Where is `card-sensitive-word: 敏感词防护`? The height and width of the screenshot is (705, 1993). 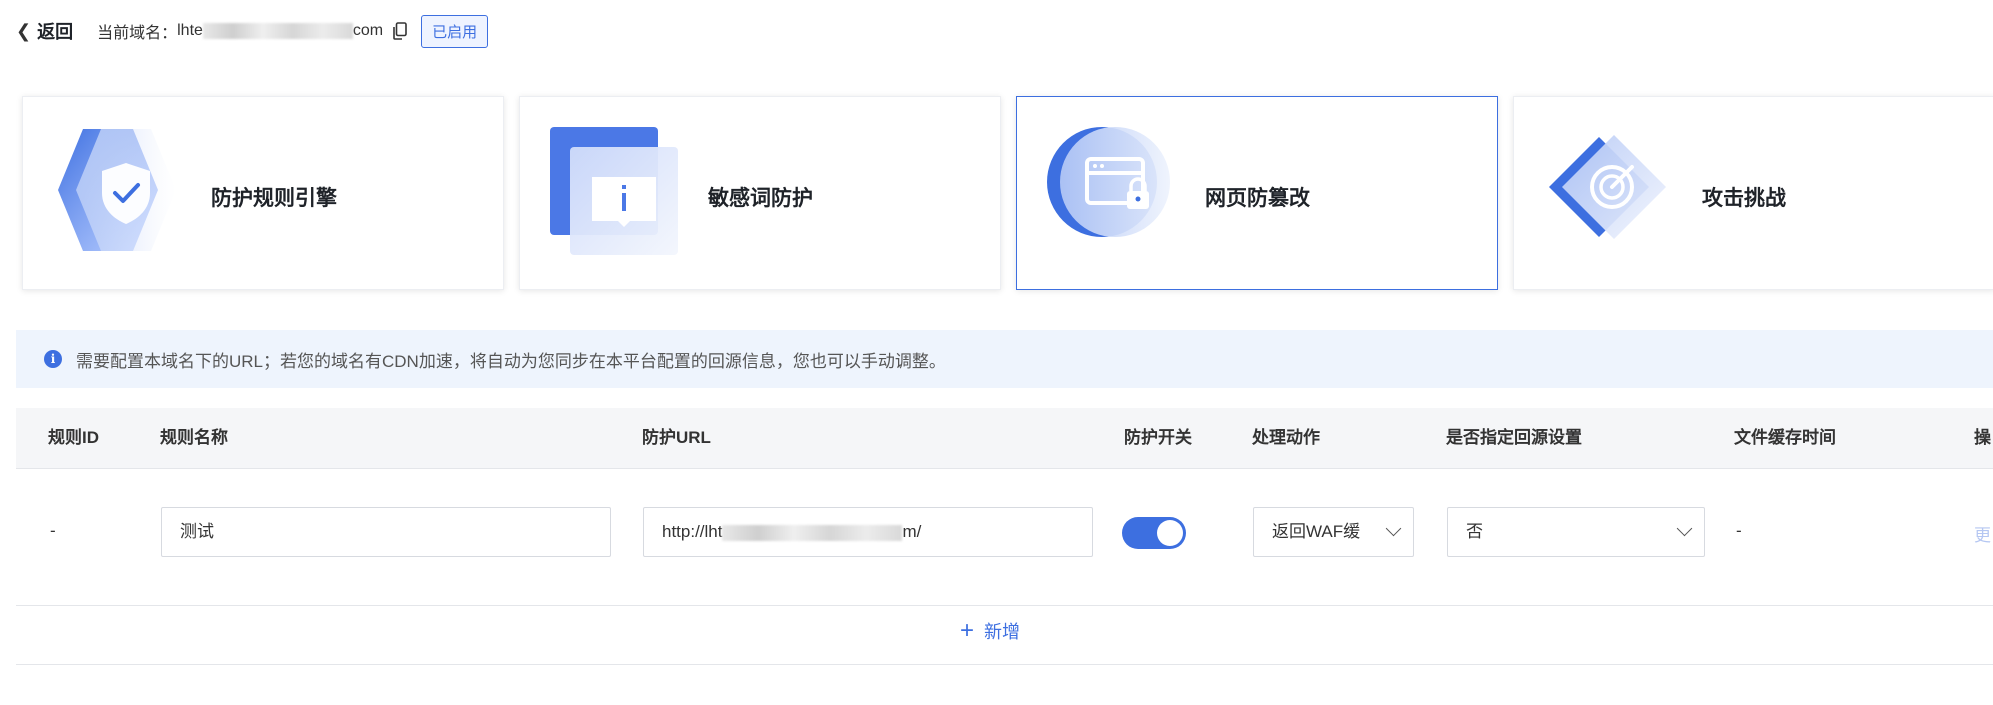 card-sensitive-word: 敏感词防护 is located at coordinates (760, 193).